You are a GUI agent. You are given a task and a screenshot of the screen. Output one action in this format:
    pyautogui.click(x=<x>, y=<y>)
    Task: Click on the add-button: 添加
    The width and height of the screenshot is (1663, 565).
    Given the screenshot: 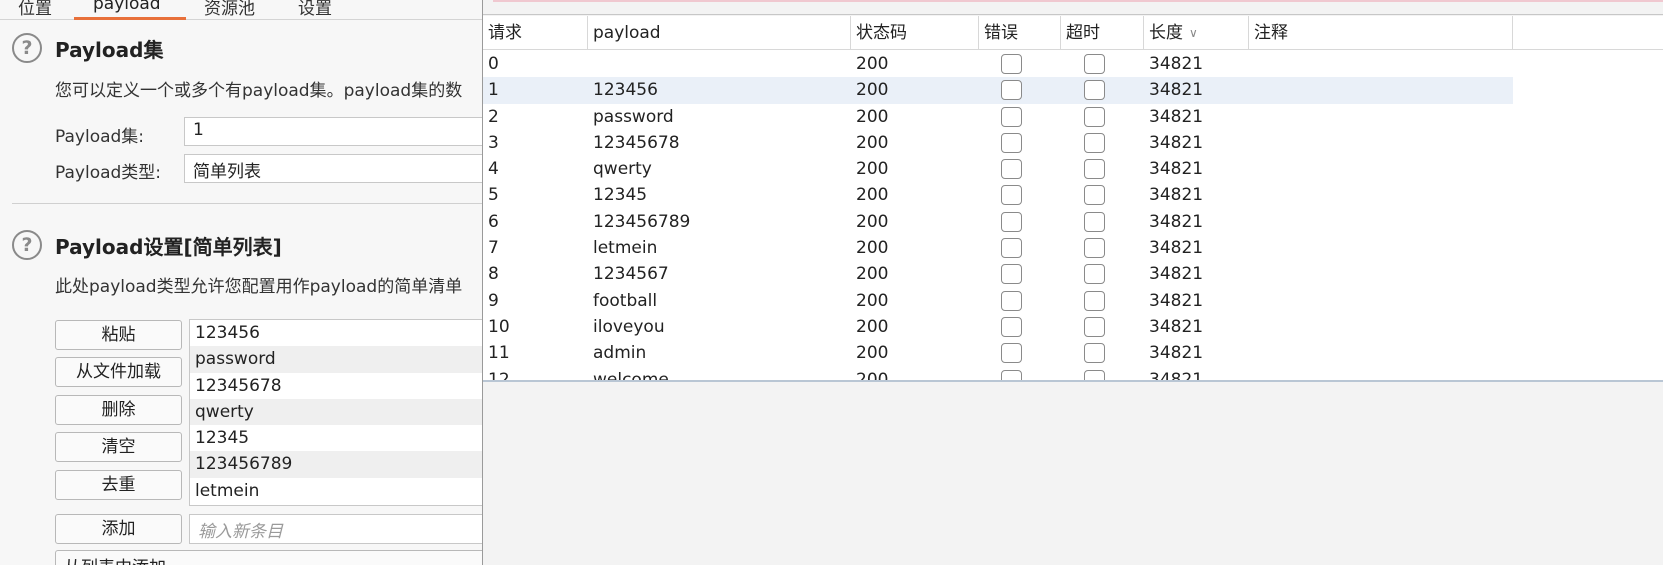 What is the action you would take?
    pyautogui.click(x=118, y=529)
    